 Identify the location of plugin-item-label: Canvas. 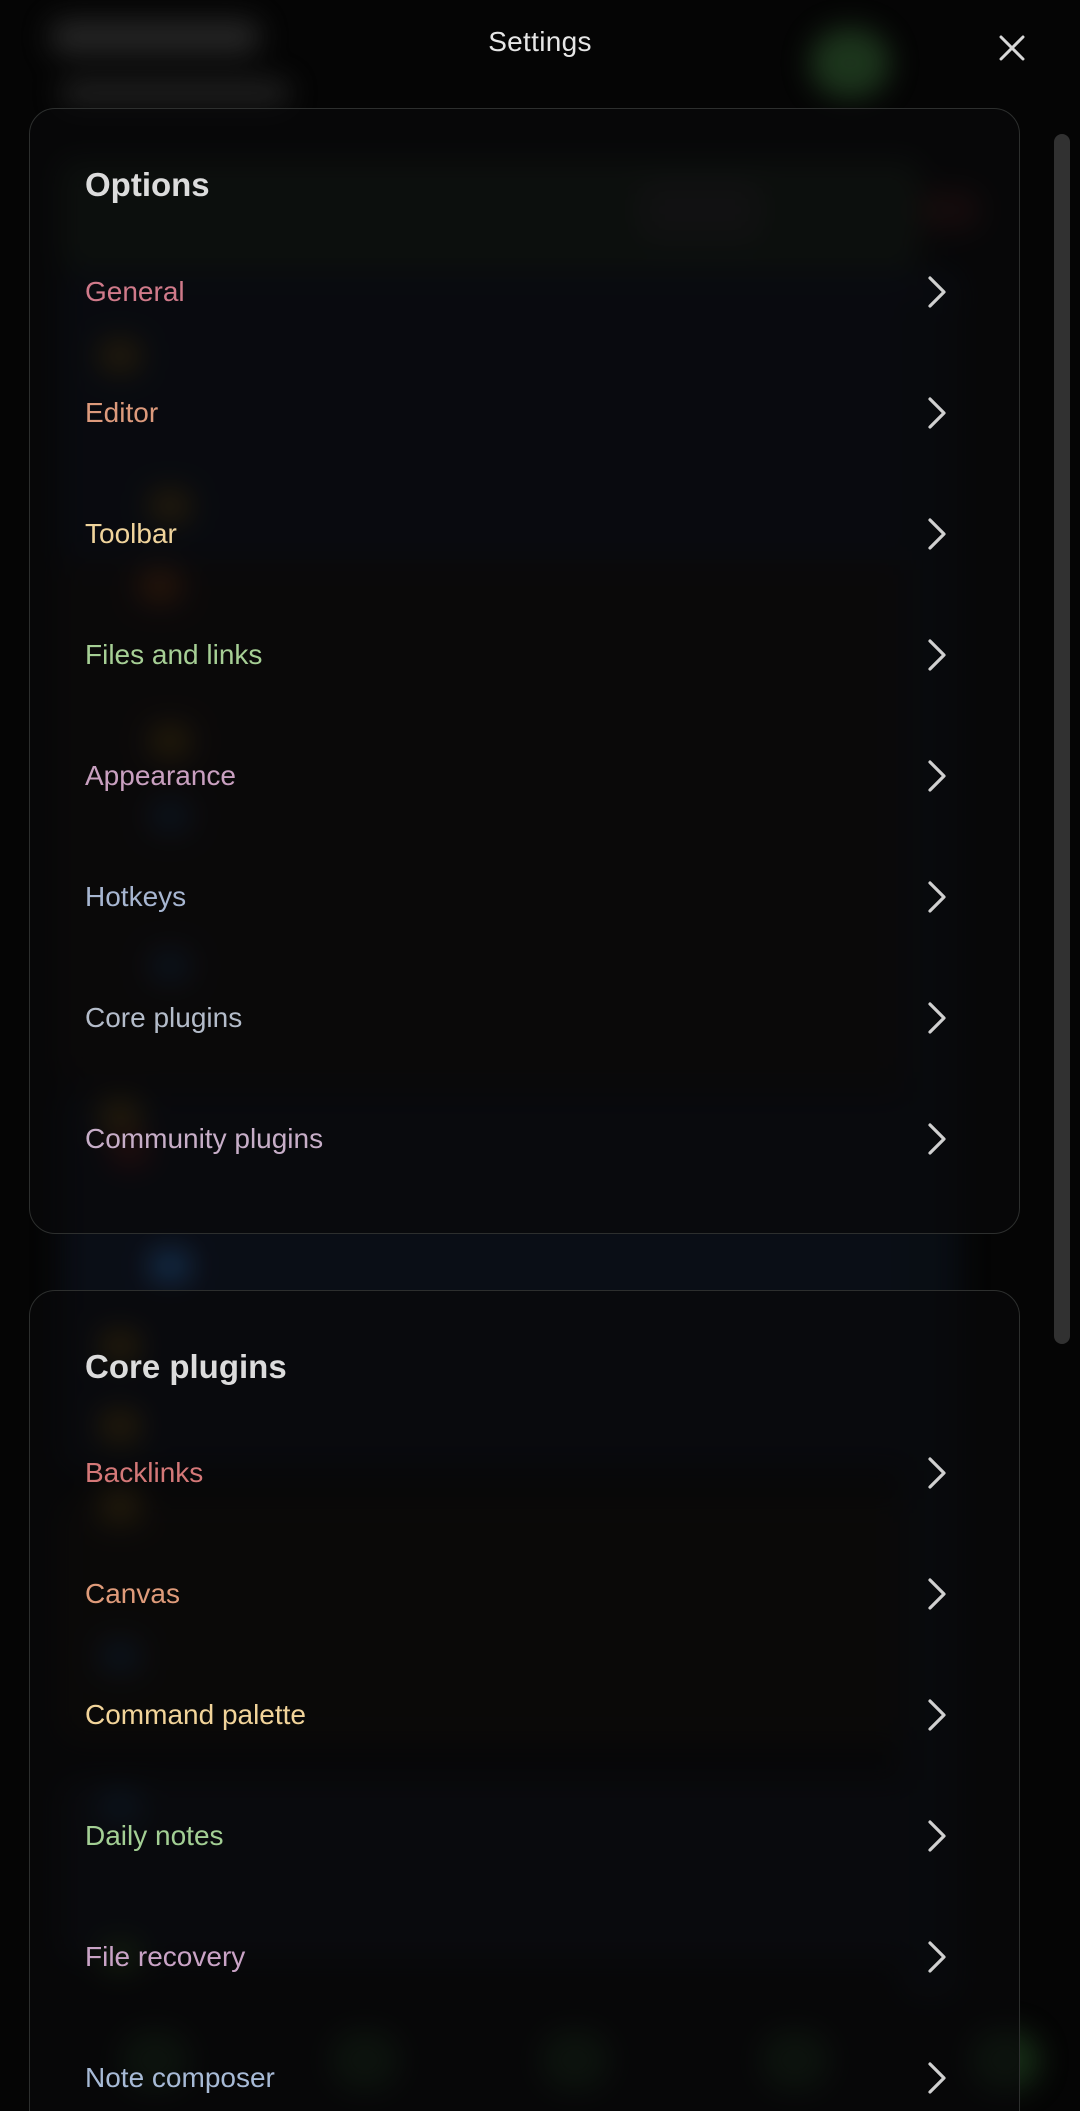
(132, 1593).